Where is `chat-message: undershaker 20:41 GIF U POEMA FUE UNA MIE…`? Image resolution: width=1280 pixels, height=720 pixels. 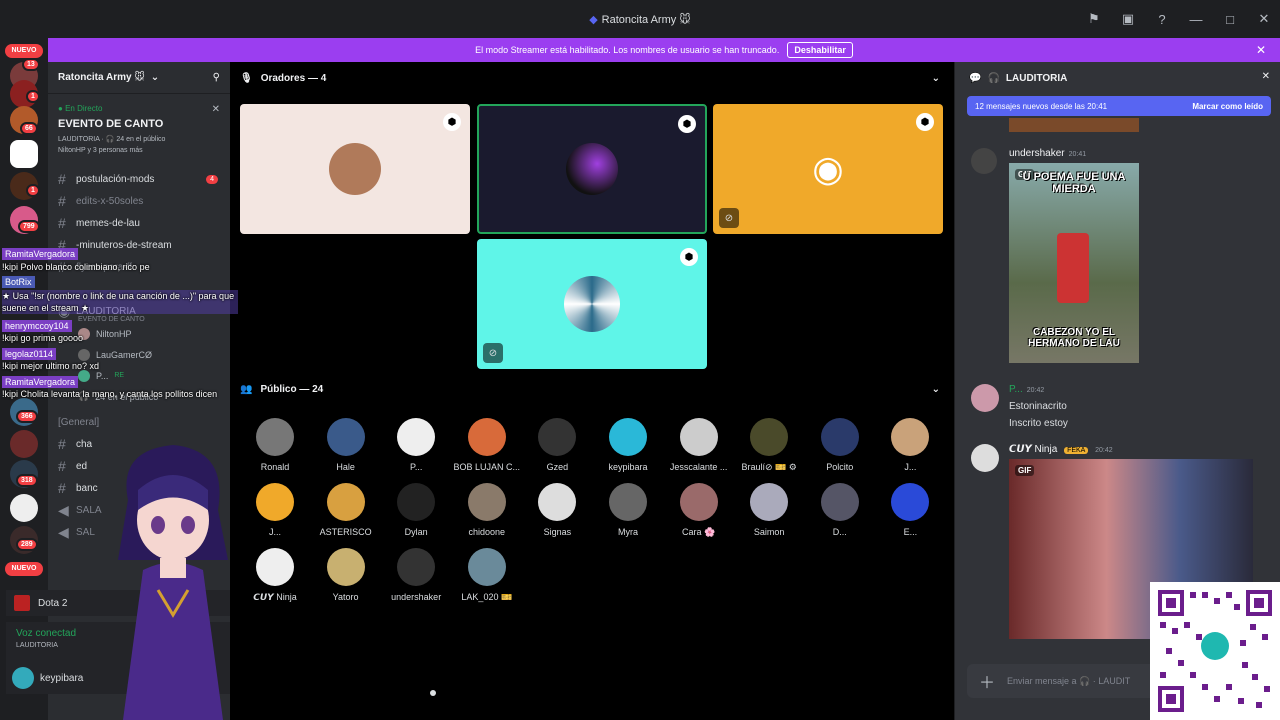 chat-message: undershaker 20:41 GIF U POEMA FUE UNA MIE… is located at coordinates (1055, 255).